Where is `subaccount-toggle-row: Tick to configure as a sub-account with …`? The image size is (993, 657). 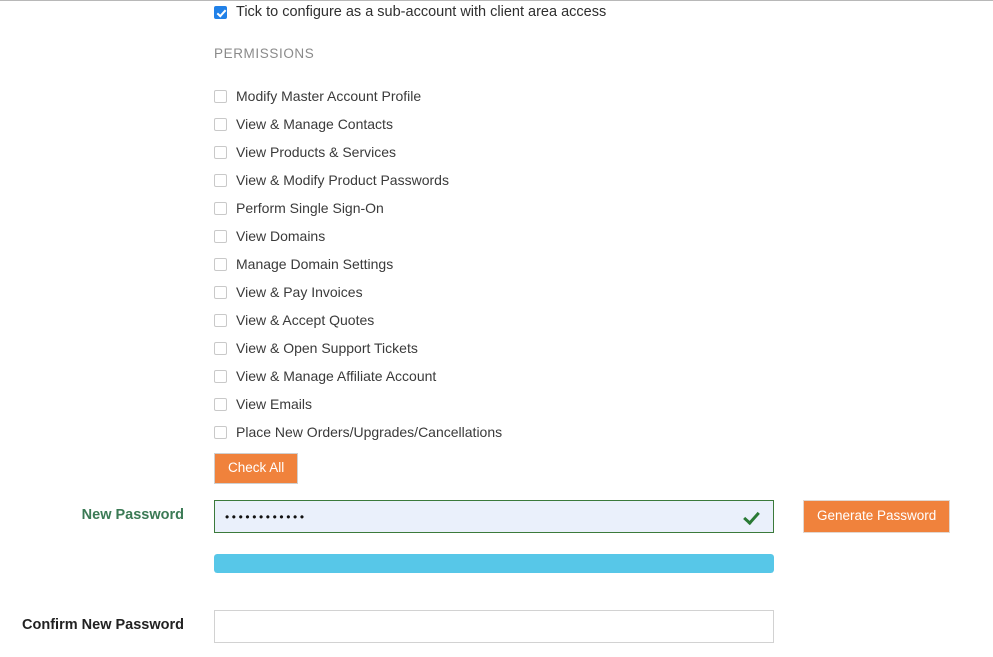
subaccount-toggle-row: Tick to configure as a sub-account with … is located at coordinates (410, 12).